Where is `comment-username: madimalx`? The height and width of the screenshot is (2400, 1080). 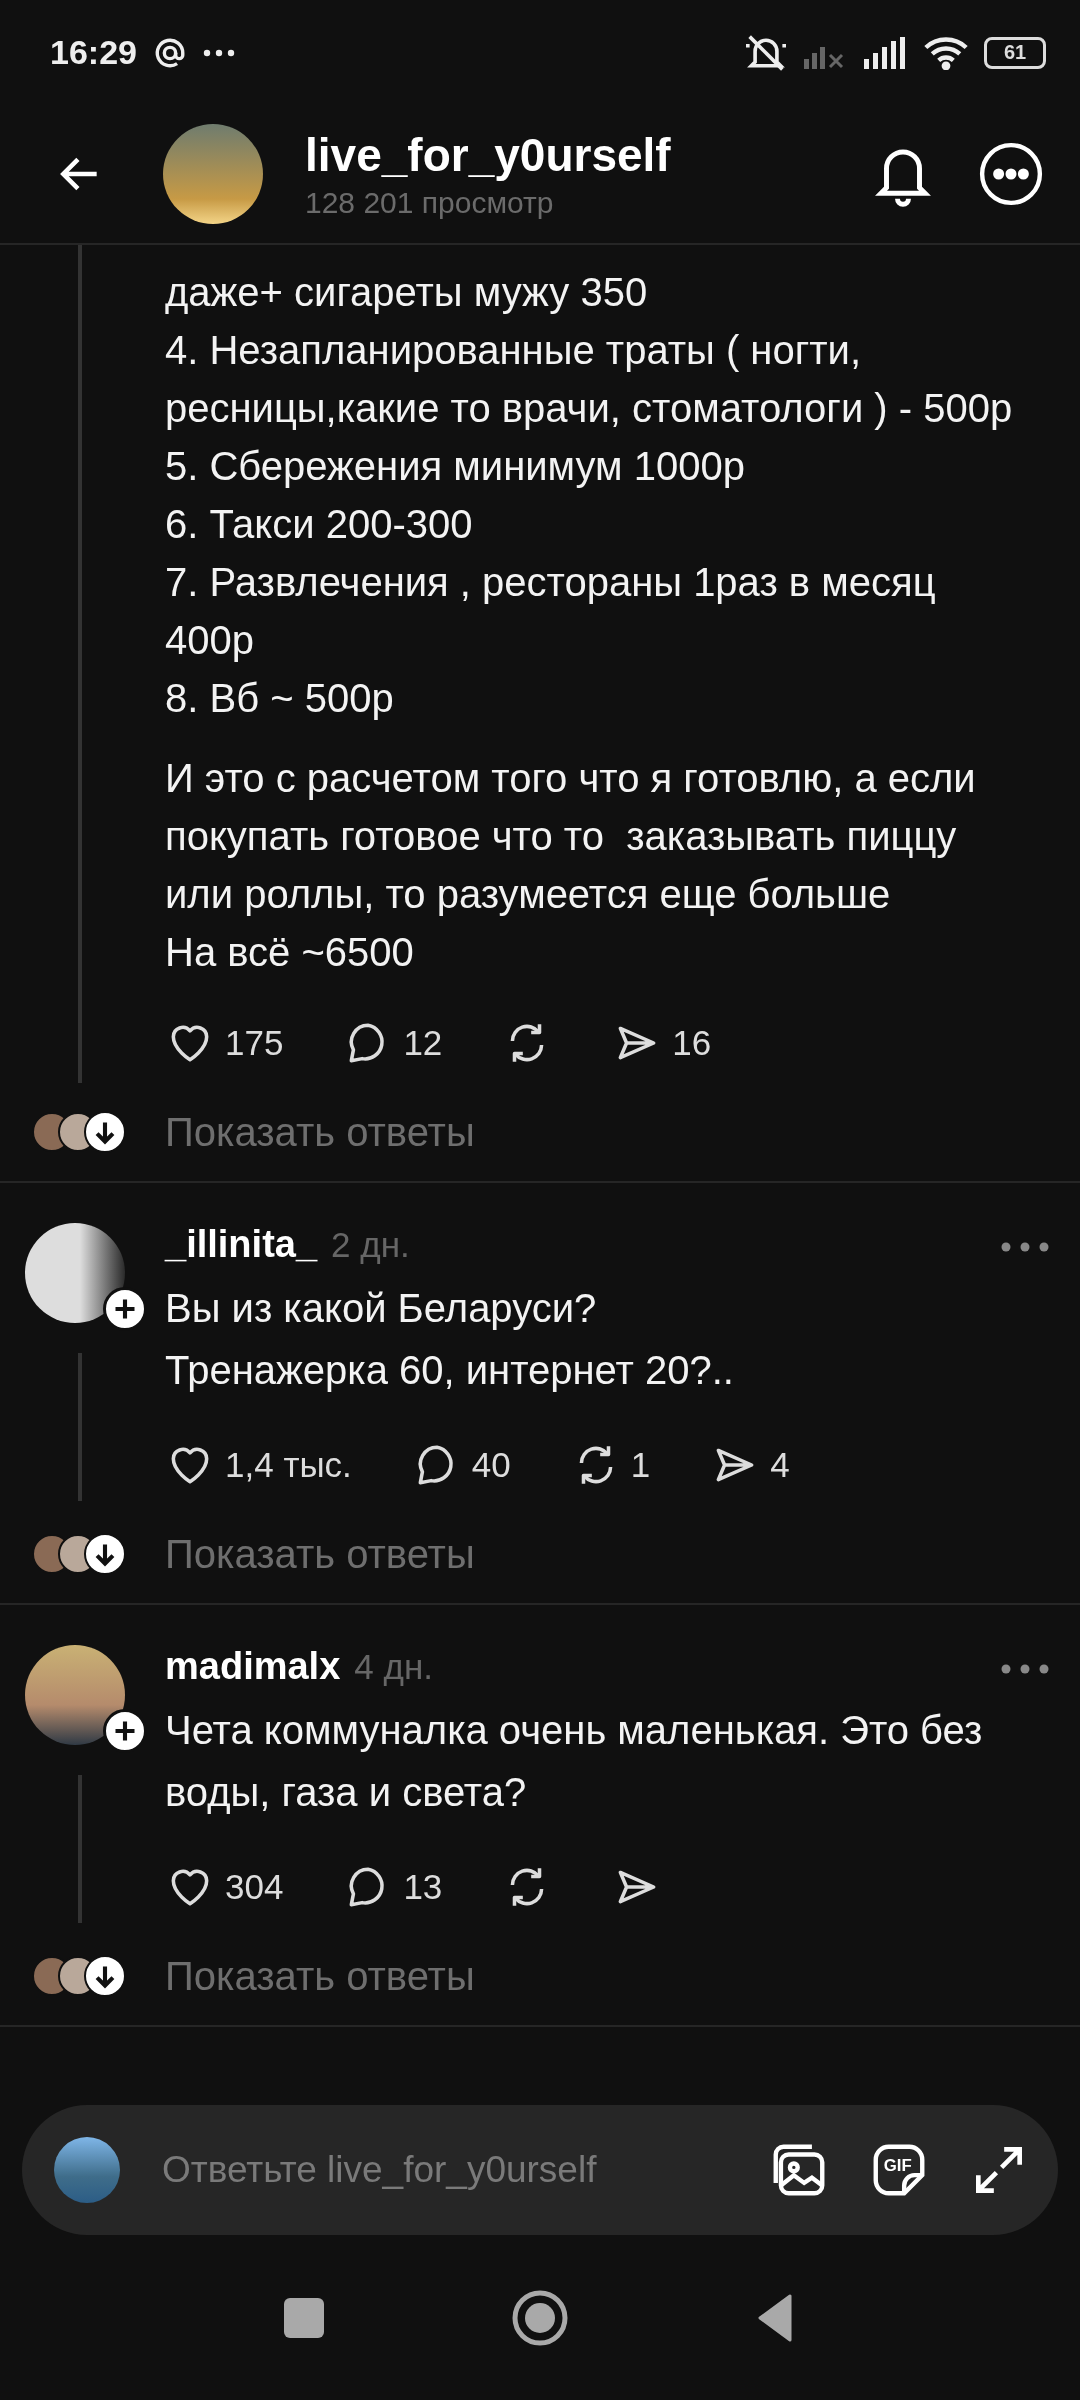 comment-username: madimalx is located at coordinates (253, 1666).